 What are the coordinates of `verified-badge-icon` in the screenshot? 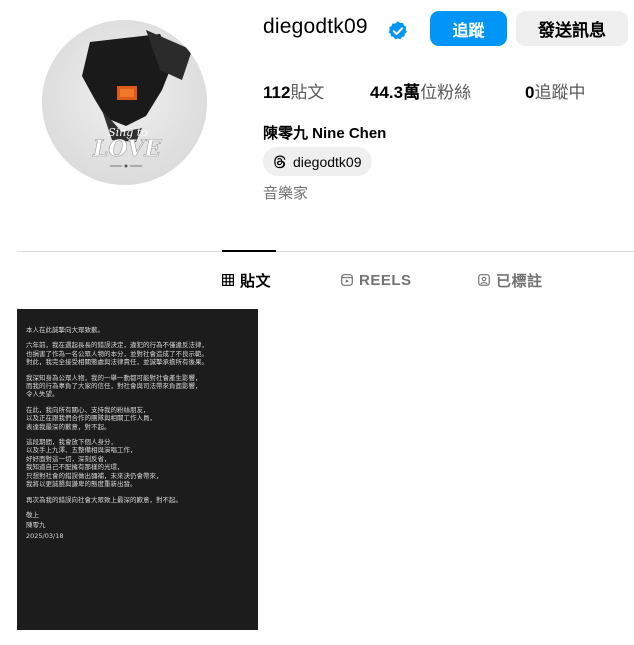 It's located at (397, 30).